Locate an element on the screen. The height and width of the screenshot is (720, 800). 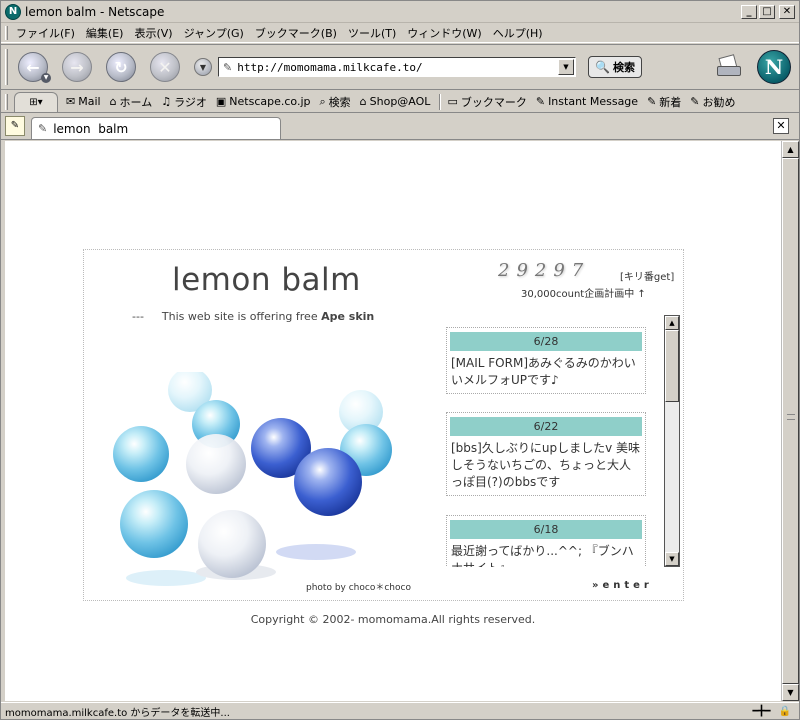
reload-button: ↻ is located at coordinates (121, 67).